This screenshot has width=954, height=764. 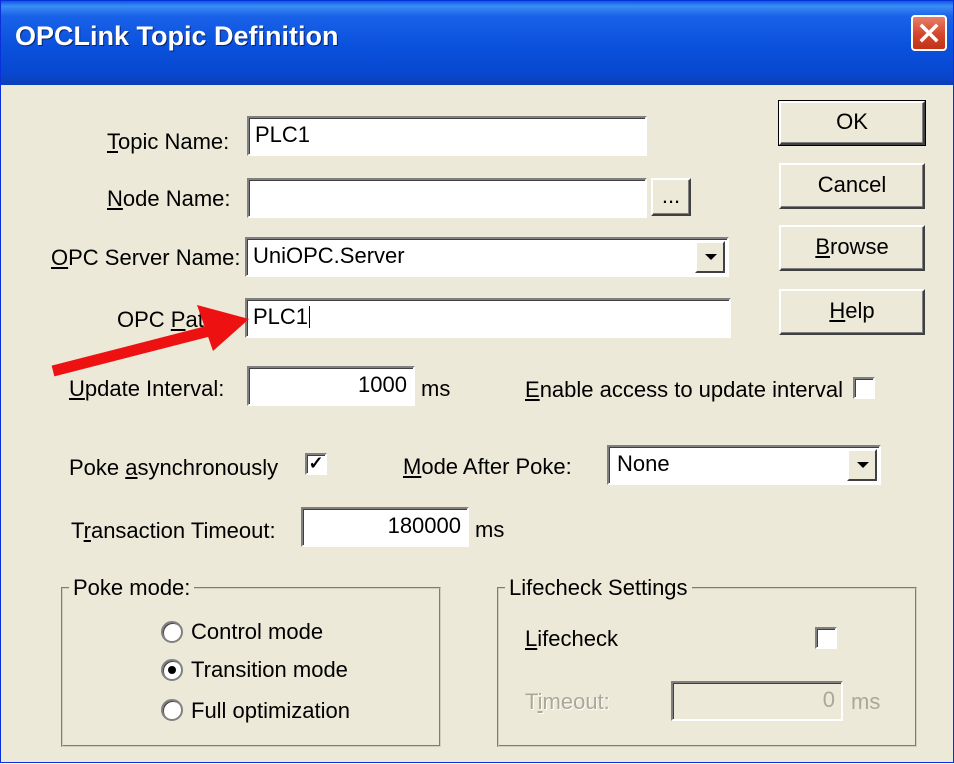 What do you see at coordinates (488, 318) in the screenshot?
I see `opc-path-input: PLC1` at bounding box center [488, 318].